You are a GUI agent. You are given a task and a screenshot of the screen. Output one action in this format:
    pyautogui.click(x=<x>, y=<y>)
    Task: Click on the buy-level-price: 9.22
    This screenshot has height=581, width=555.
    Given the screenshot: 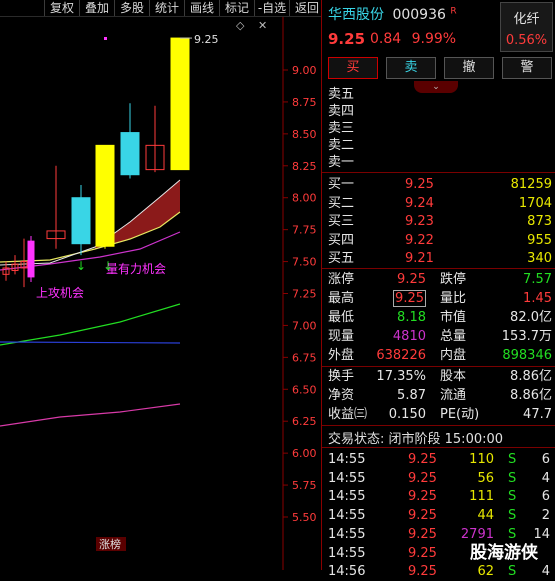 What is the action you would take?
    pyautogui.click(x=419, y=240)
    